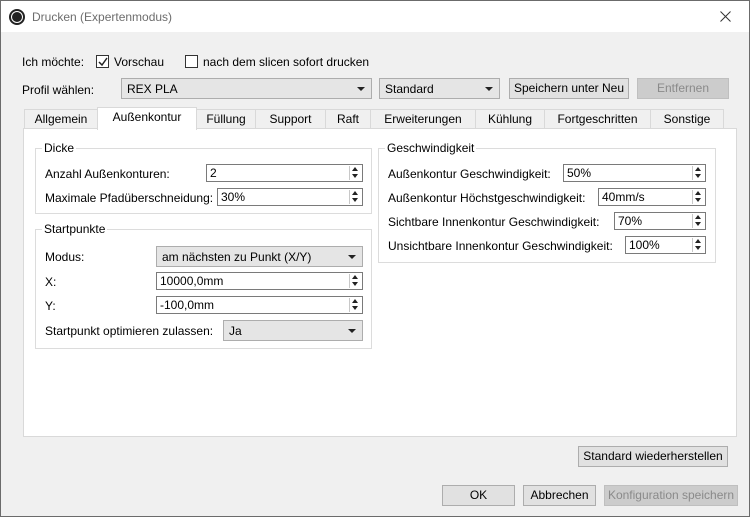 This screenshot has width=750, height=517. What do you see at coordinates (644, 245) in the screenshot?
I see `invisible-inner-speed-value: 100%` at bounding box center [644, 245].